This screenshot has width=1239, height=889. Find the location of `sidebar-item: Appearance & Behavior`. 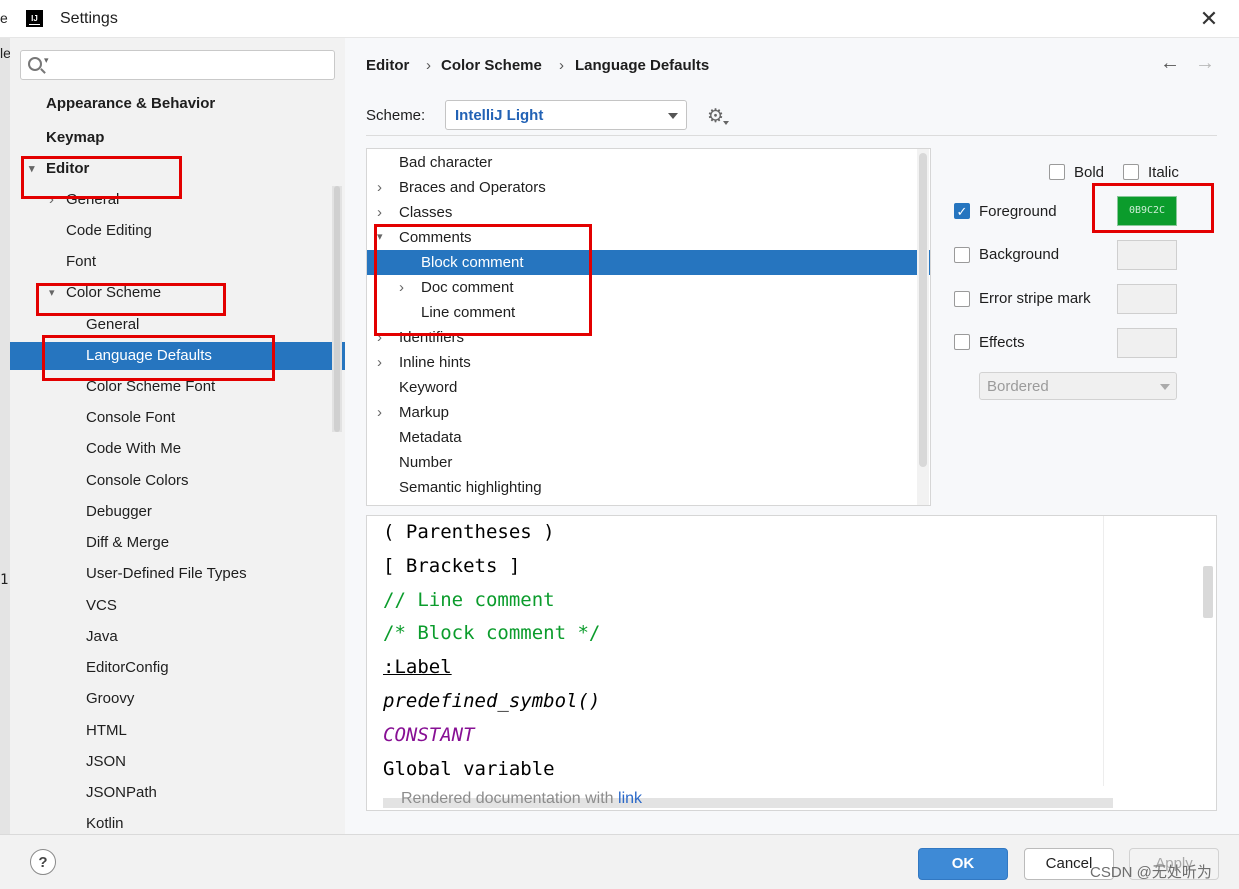

sidebar-item: Appearance & Behavior is located at coordinates (177, 104).